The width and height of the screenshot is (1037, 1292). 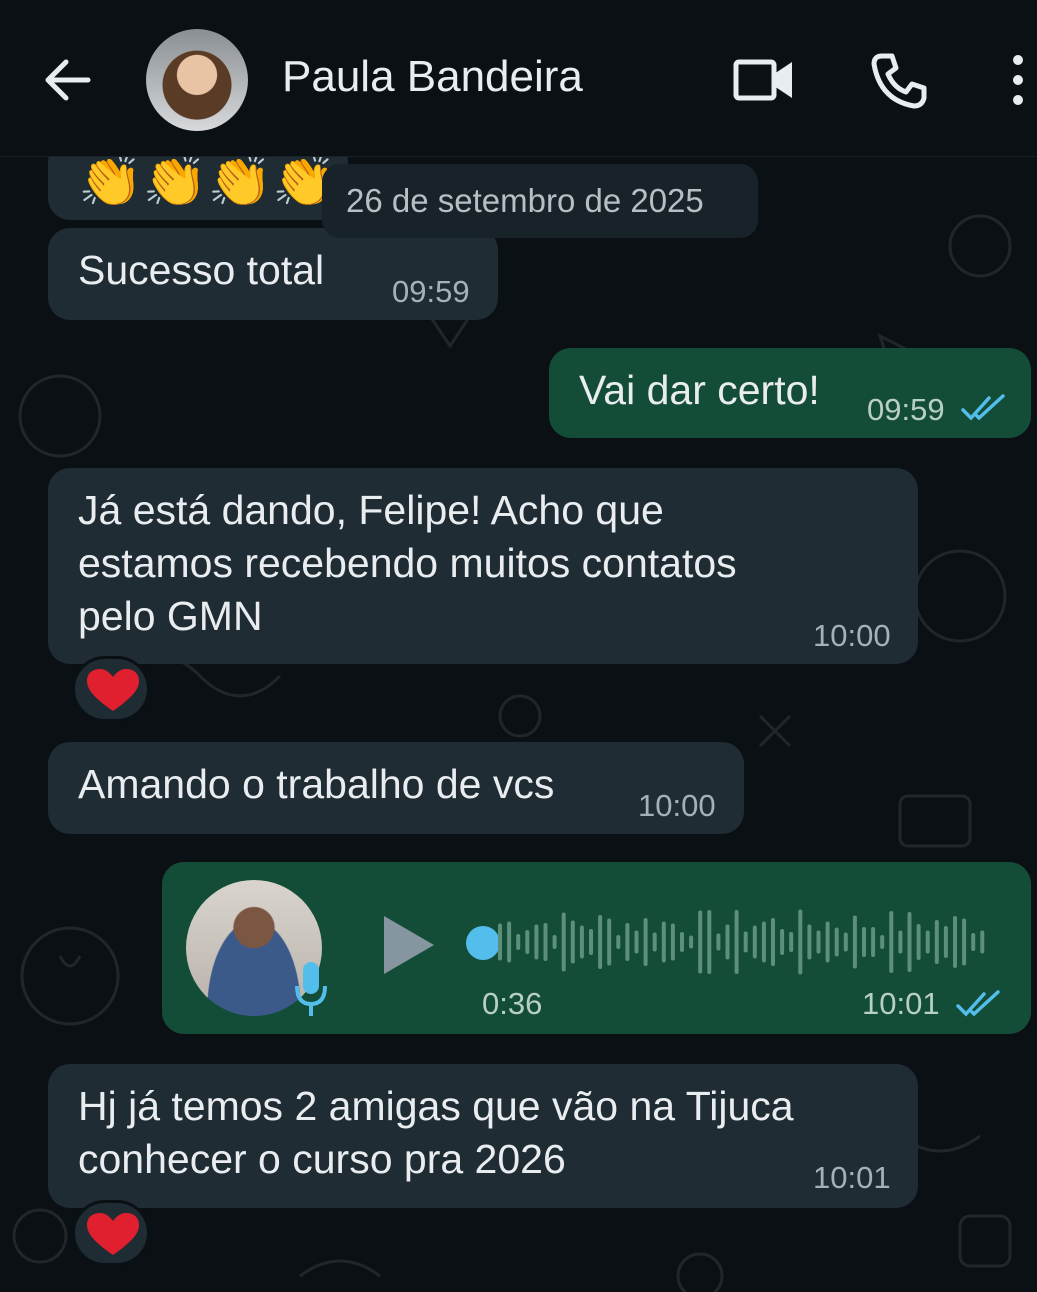 I want to click on clapping-hands-emoji: 👏👏👏👏, so click(x=207, y=181).